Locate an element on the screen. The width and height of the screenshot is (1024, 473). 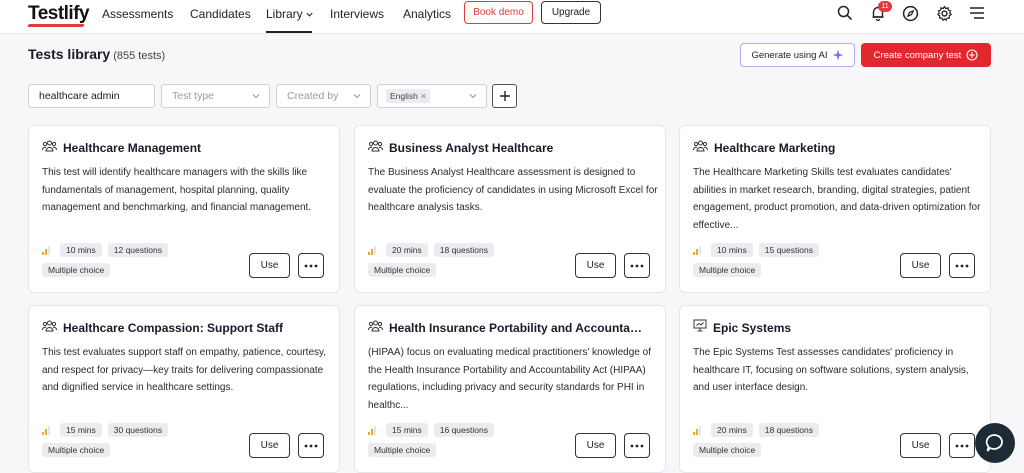
create-company-test-button: Create company test is located at coordinates (926, 55).